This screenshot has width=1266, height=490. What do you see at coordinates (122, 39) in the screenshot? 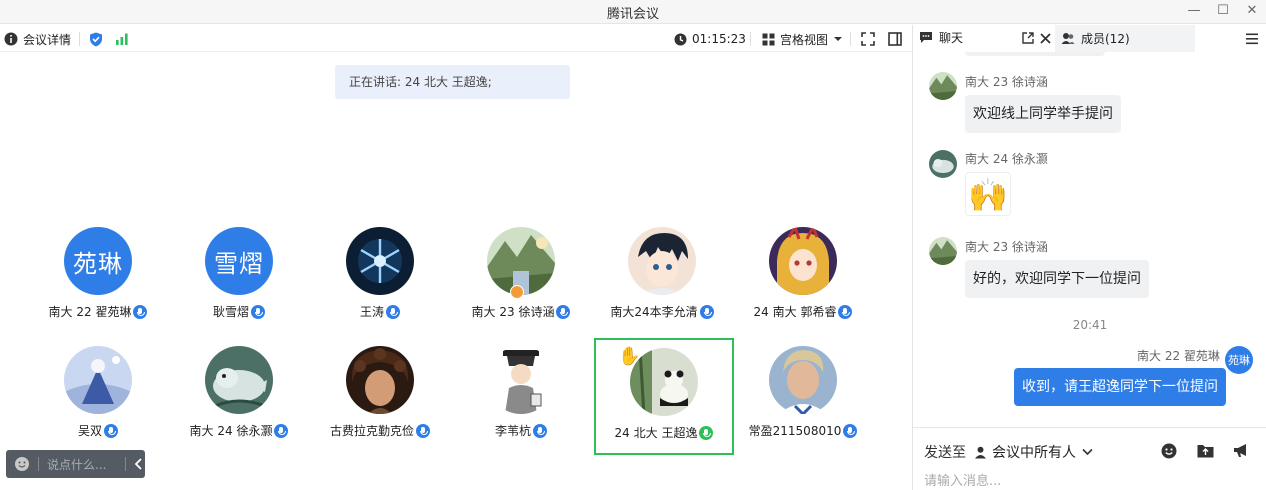
I see `signal-icon` at bounding box center [122, 39].